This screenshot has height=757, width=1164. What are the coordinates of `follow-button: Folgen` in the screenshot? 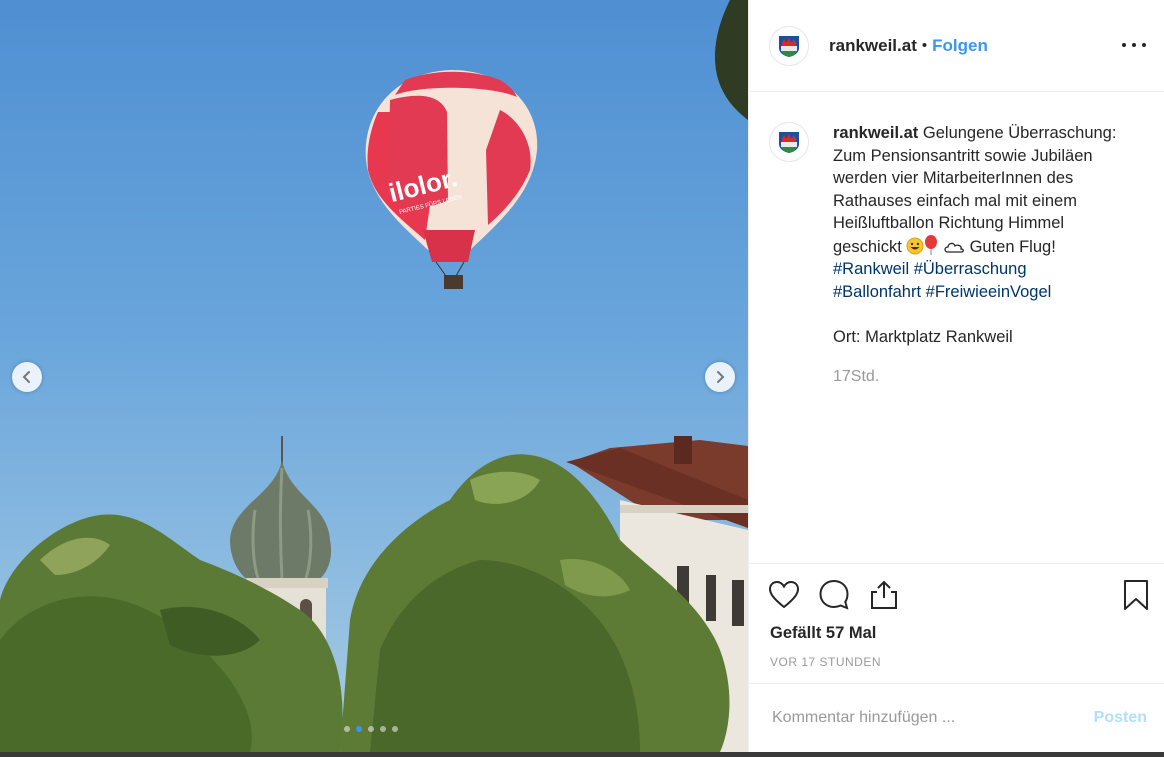 It's located at (960, 46).